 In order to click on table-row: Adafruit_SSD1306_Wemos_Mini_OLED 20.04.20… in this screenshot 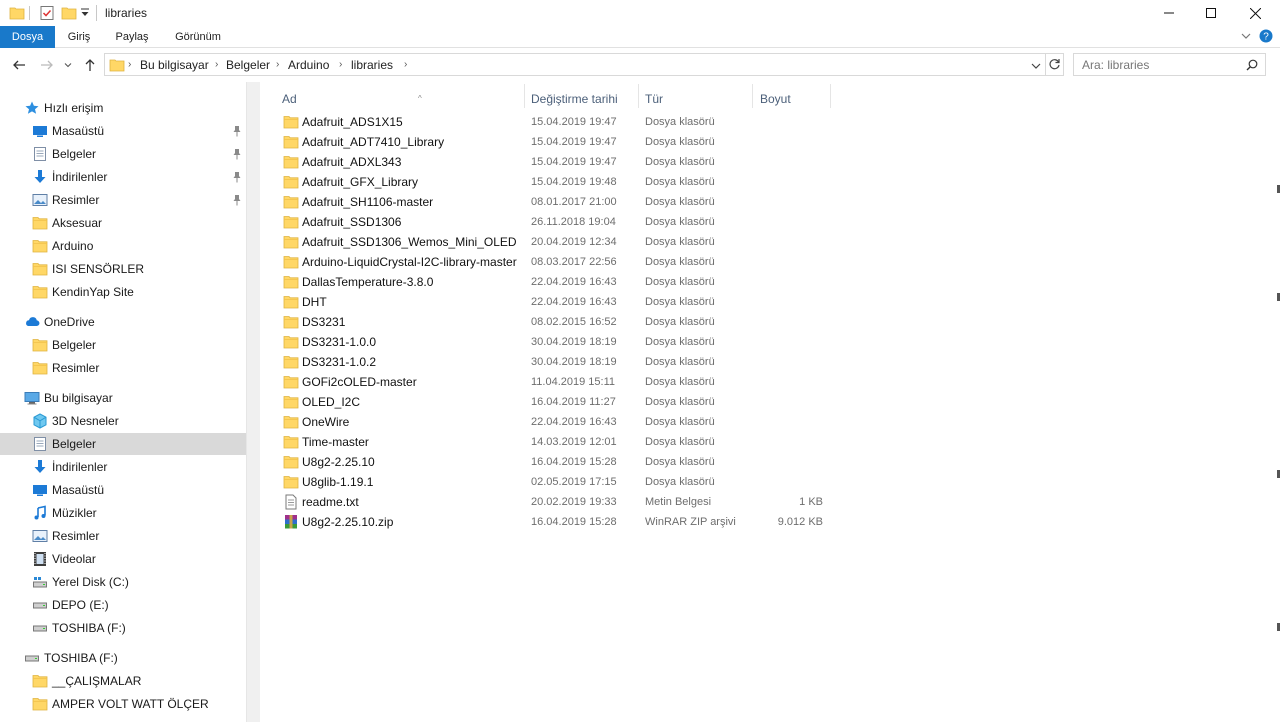, I will do `click(661, 242)`.